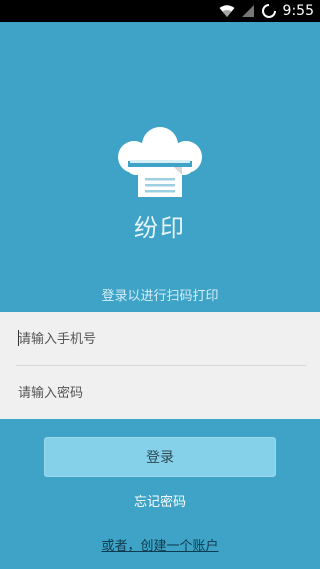 The width and height of the screenshot is (320, 569). Describe the element at coordinates (18, 338) in the screenshot. I see `text-cursor` at that location.